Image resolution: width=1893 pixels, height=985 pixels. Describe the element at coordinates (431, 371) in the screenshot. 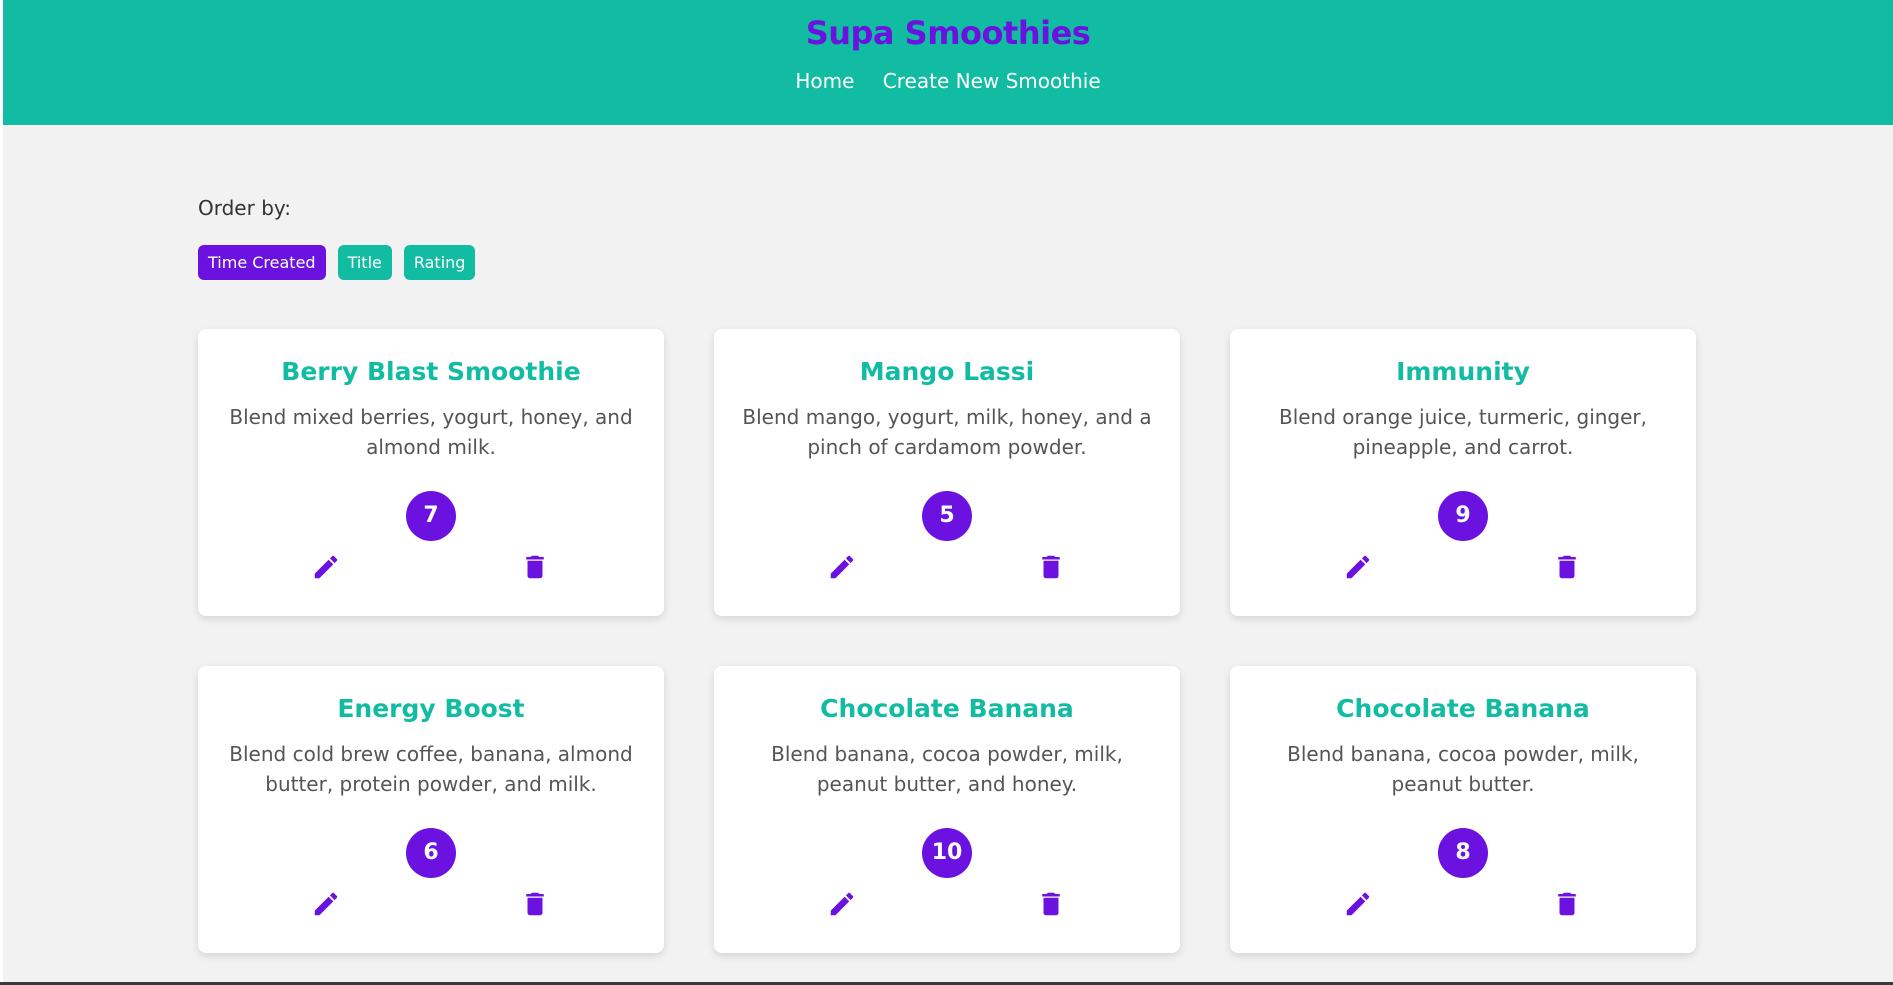

I see `smoothie-title: Berry Blast Smoothie` at that location.